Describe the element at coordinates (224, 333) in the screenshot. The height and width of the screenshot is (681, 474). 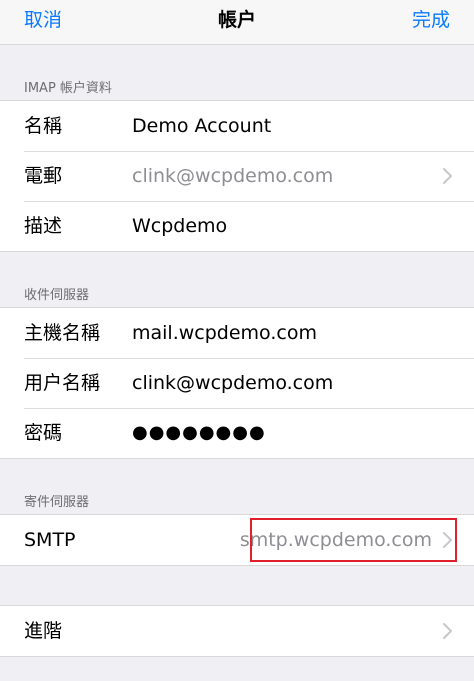
I see `hostname-field: mail.wcpdemo.com` at that location.